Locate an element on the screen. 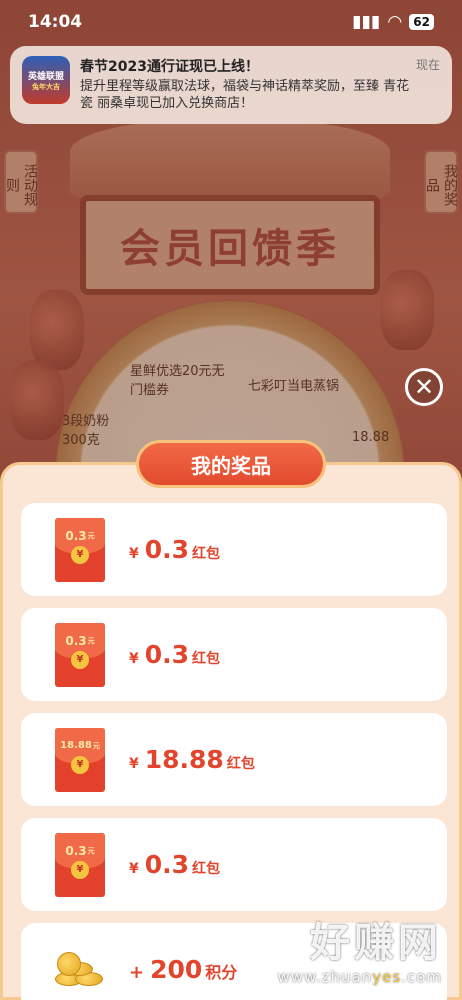 The width and height of the screenshot is (462, 1000). envelope-badge: 18.88 is located at coordinates (76, 745).